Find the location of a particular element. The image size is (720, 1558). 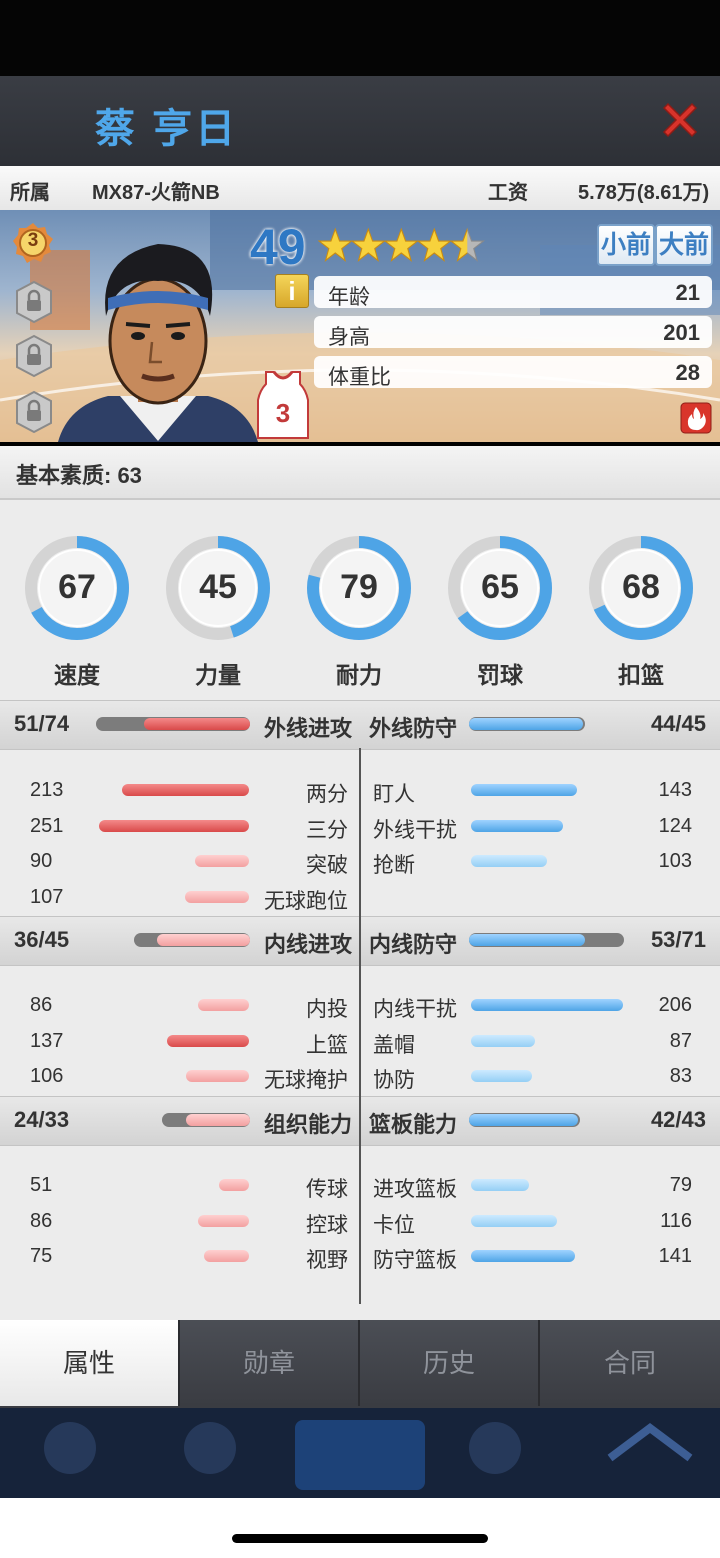

background-dock is located at coordinates (360, 1453).